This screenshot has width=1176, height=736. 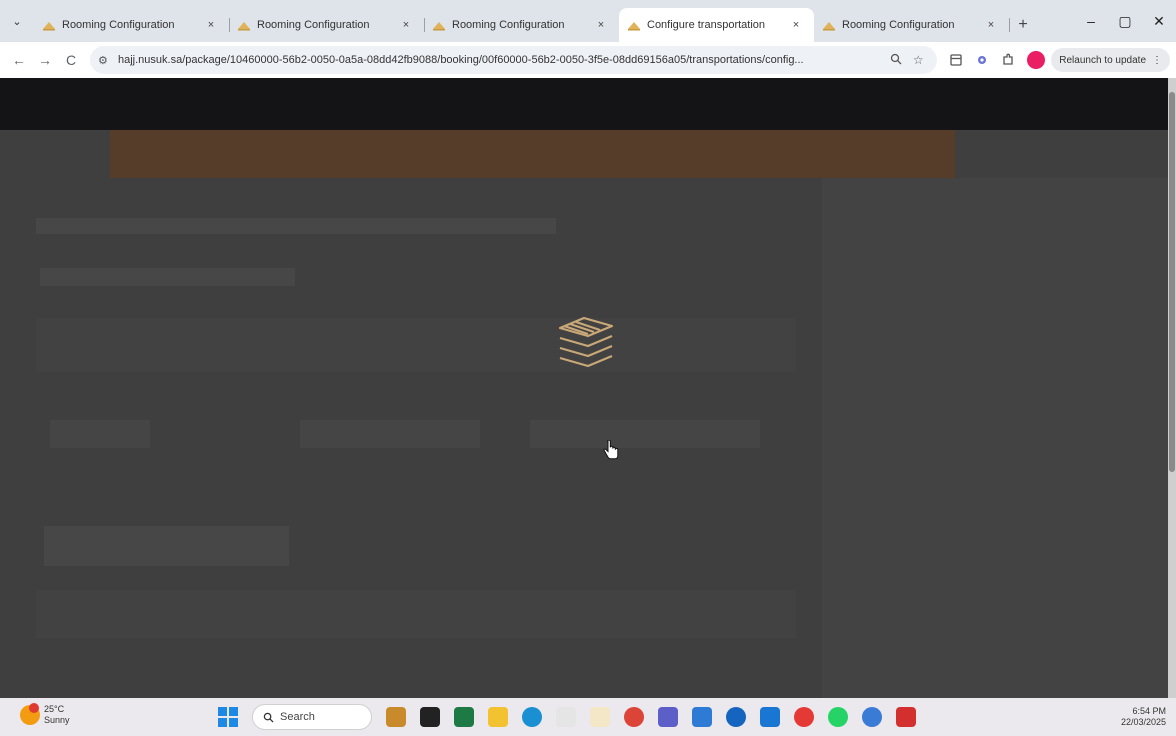 What do you see at coordinates (1008, 60) in the screenshot?
I see `extensions-puzzle-icon` at bounding box center [1008, 60].